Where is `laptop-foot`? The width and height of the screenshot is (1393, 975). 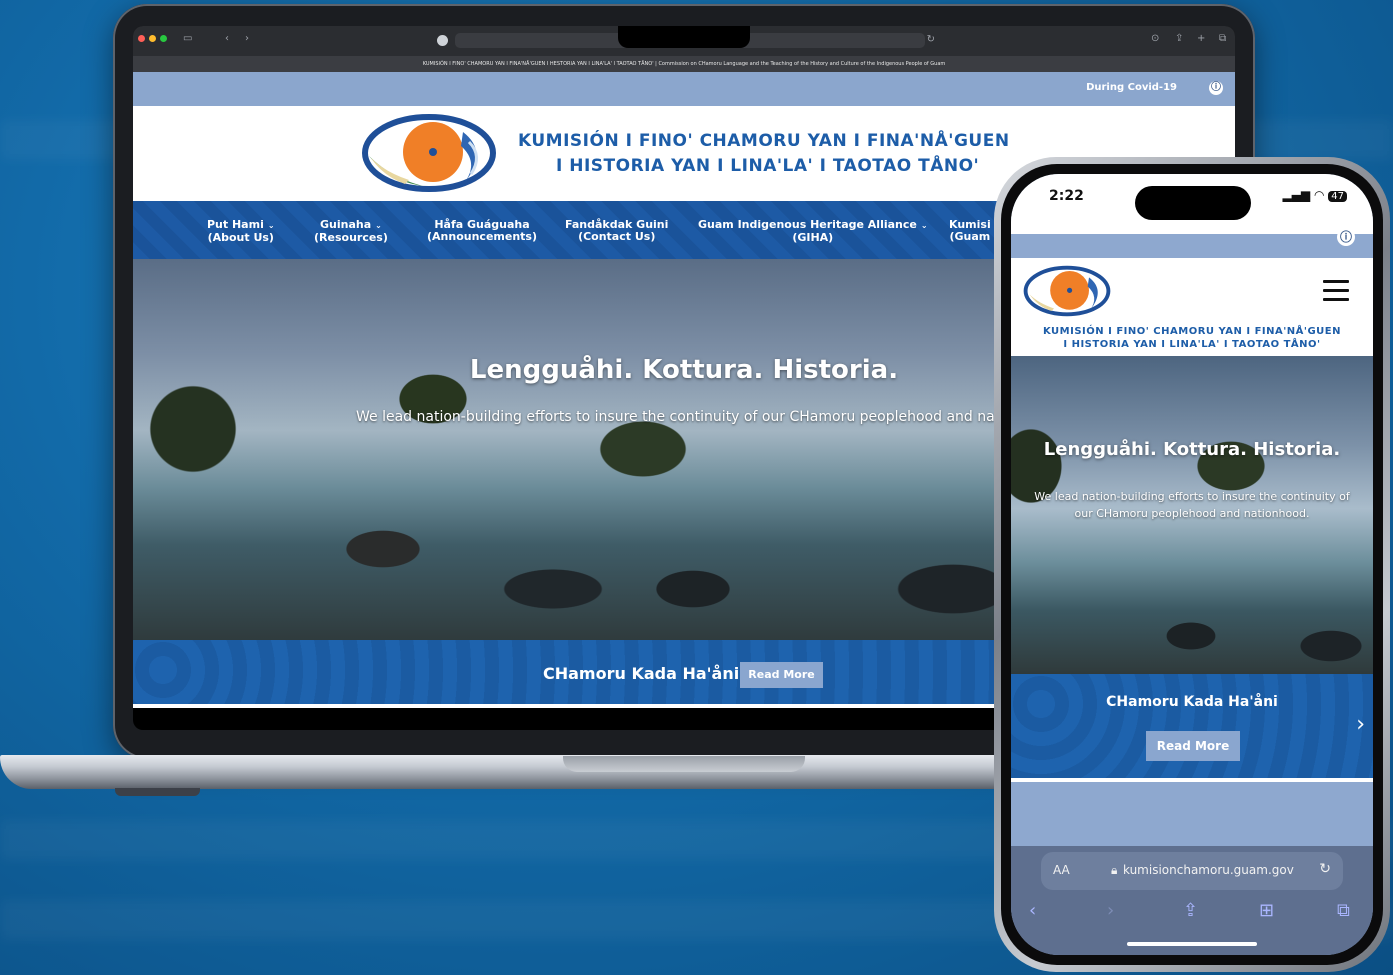 laptop-foot is located at coordinates (157, 792).